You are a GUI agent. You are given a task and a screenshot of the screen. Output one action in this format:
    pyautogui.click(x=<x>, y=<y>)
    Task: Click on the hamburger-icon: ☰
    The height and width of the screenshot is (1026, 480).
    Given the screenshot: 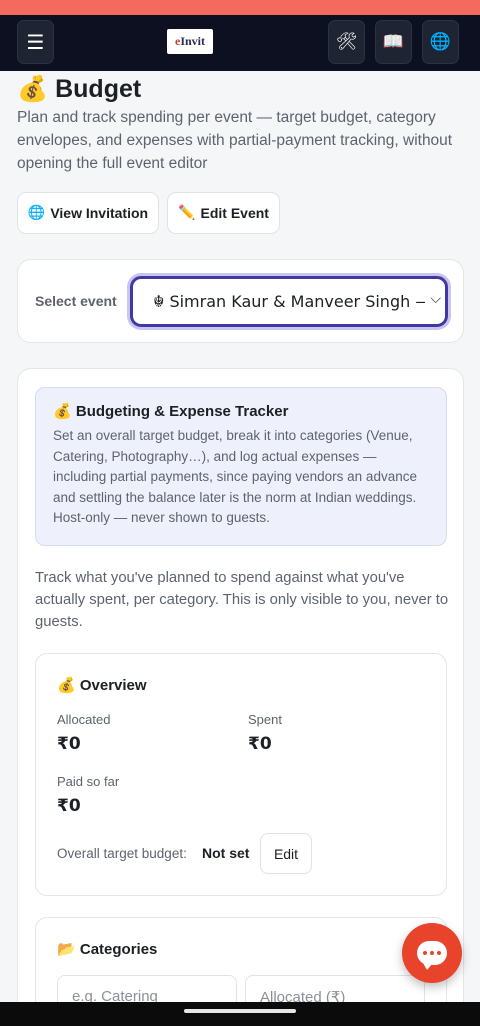 What is the action you would take?
    pyautogui.click(x=35, y=42)
    